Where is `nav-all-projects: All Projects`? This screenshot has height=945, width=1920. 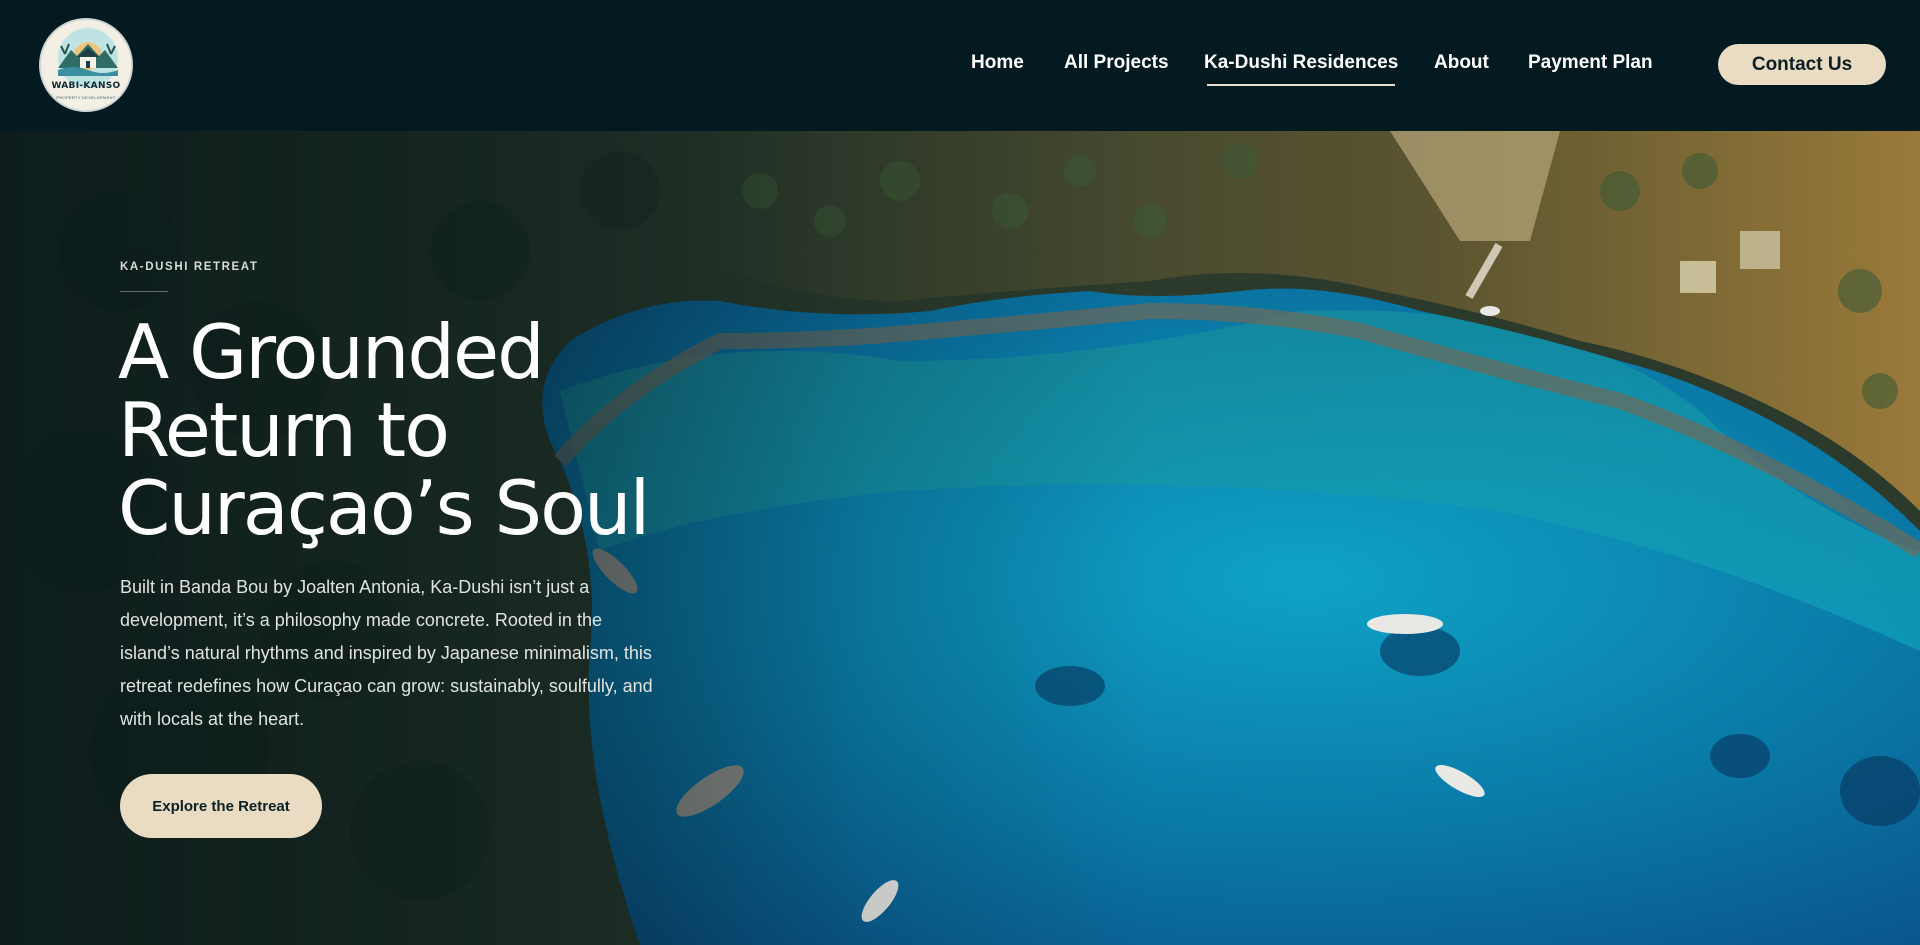 nav-all-projects: All Projects is located at coordinates (1116, 63).